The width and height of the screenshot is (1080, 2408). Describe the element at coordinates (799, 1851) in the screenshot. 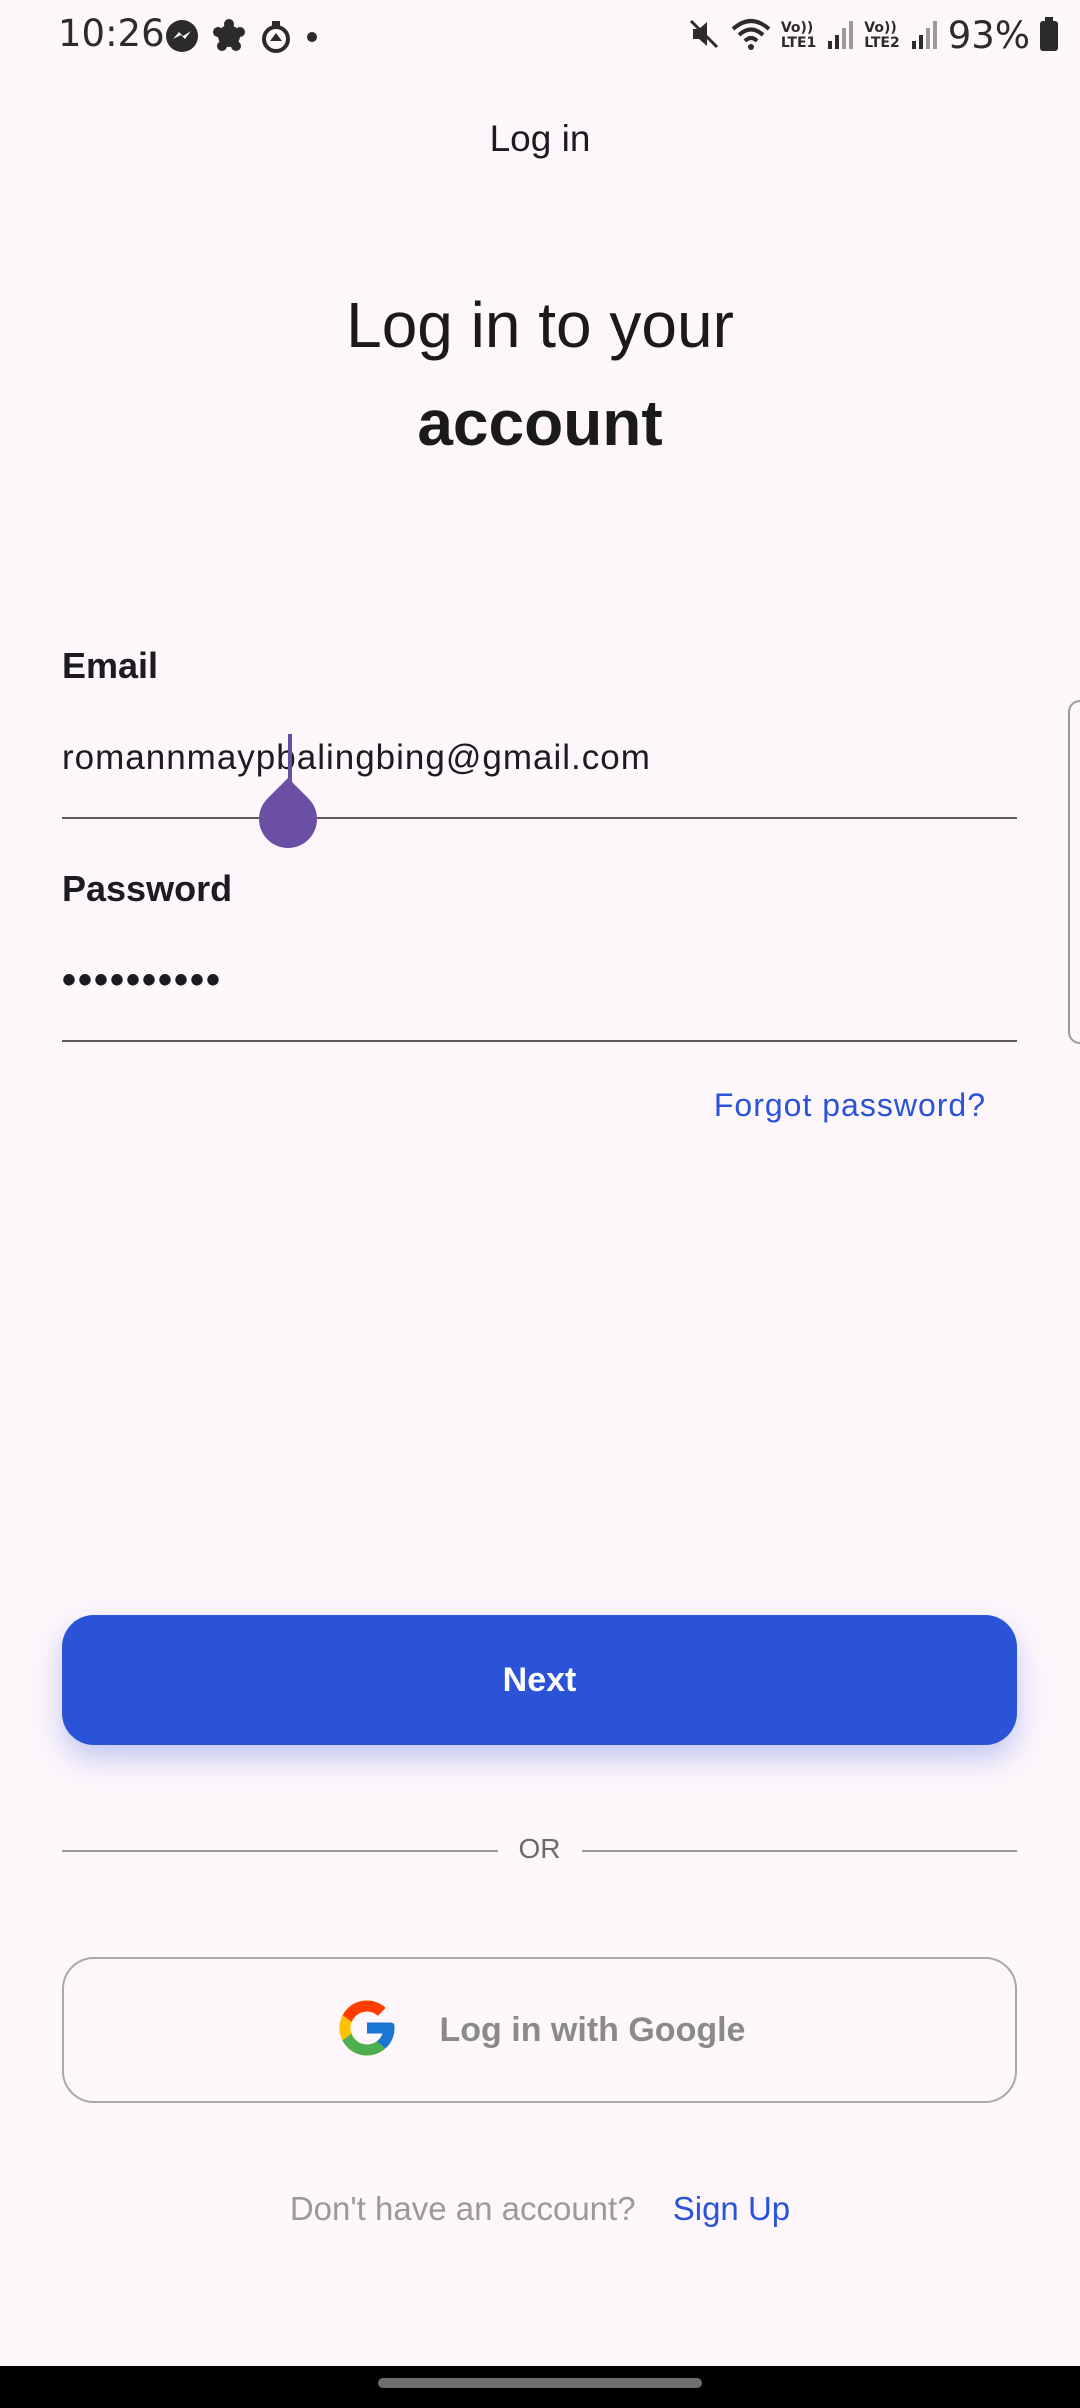

I see `divider-right` at that location.